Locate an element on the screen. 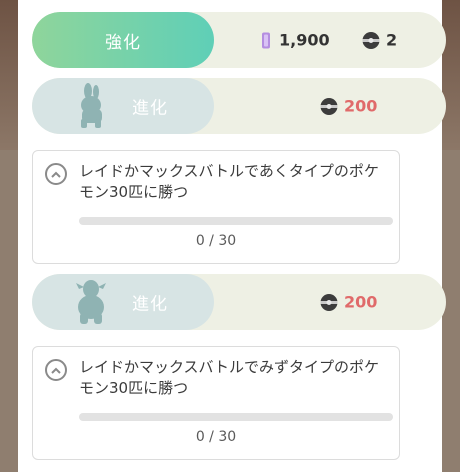 The width and height of the screenshot is (460, 472). power-up-button: 強化 is located at coordinates (123, 40).